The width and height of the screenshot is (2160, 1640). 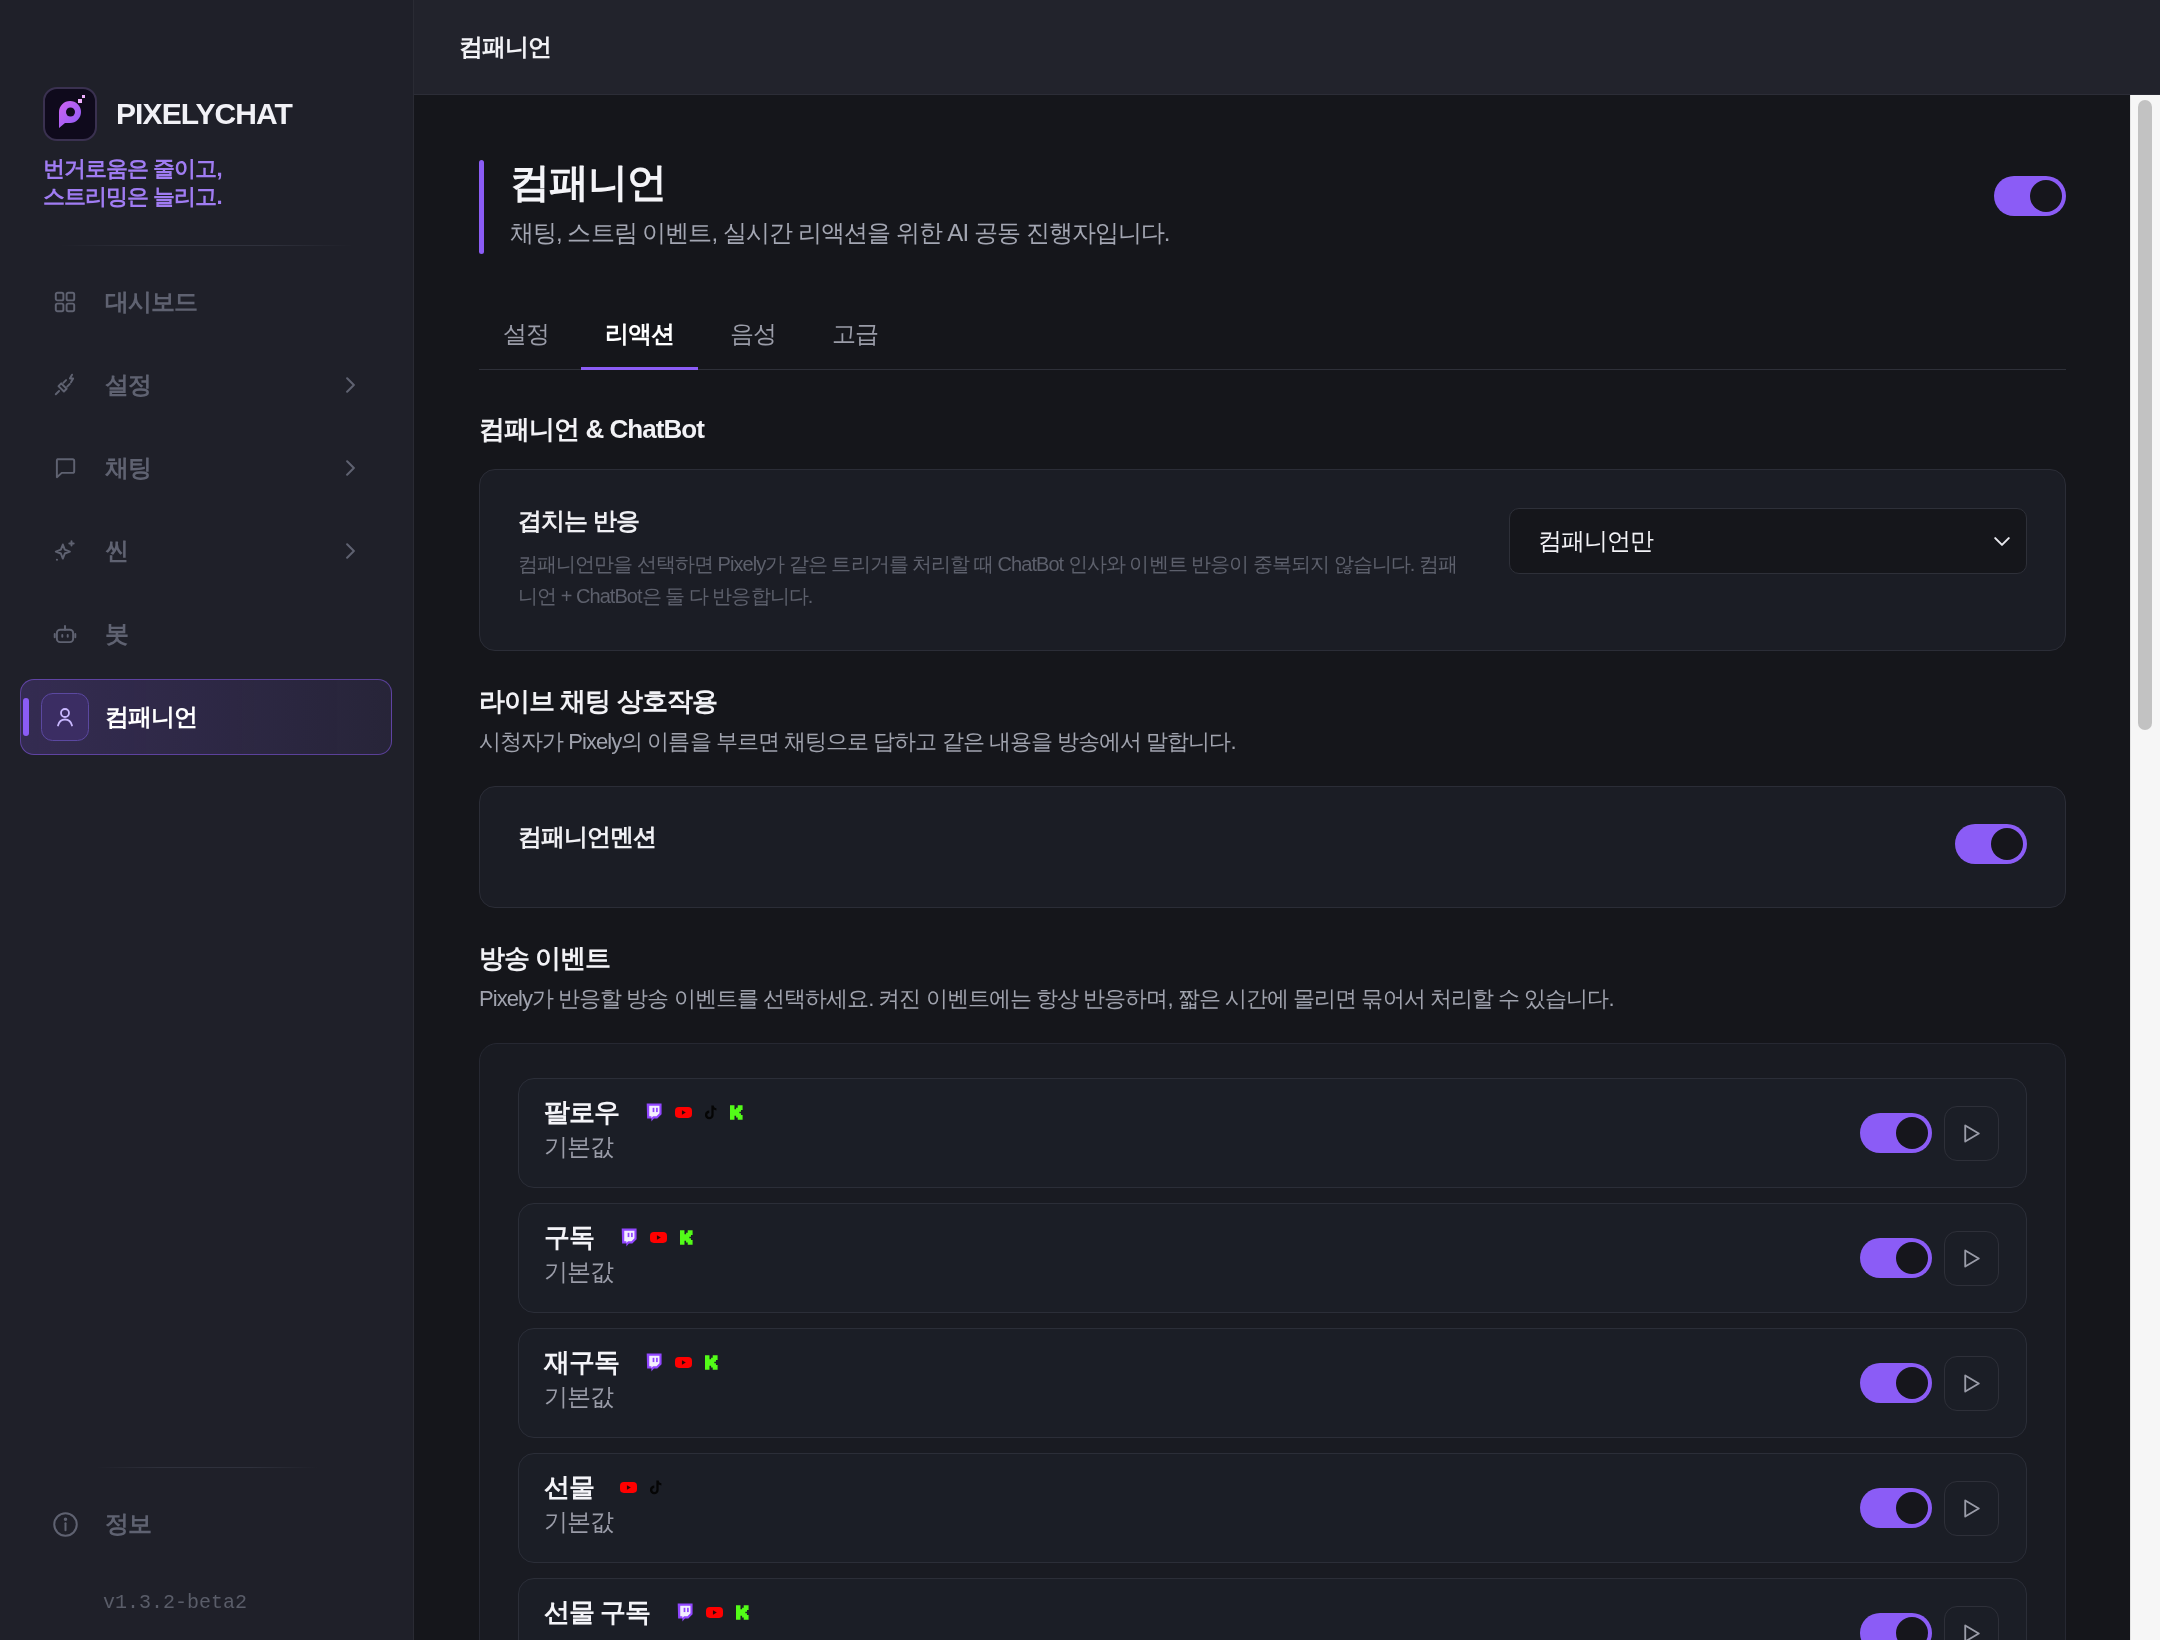 What do you see at coordinates (597, 1612) in the screenshot?
I see `event-name: 선물 구독` at bounding box center [597, 1612].